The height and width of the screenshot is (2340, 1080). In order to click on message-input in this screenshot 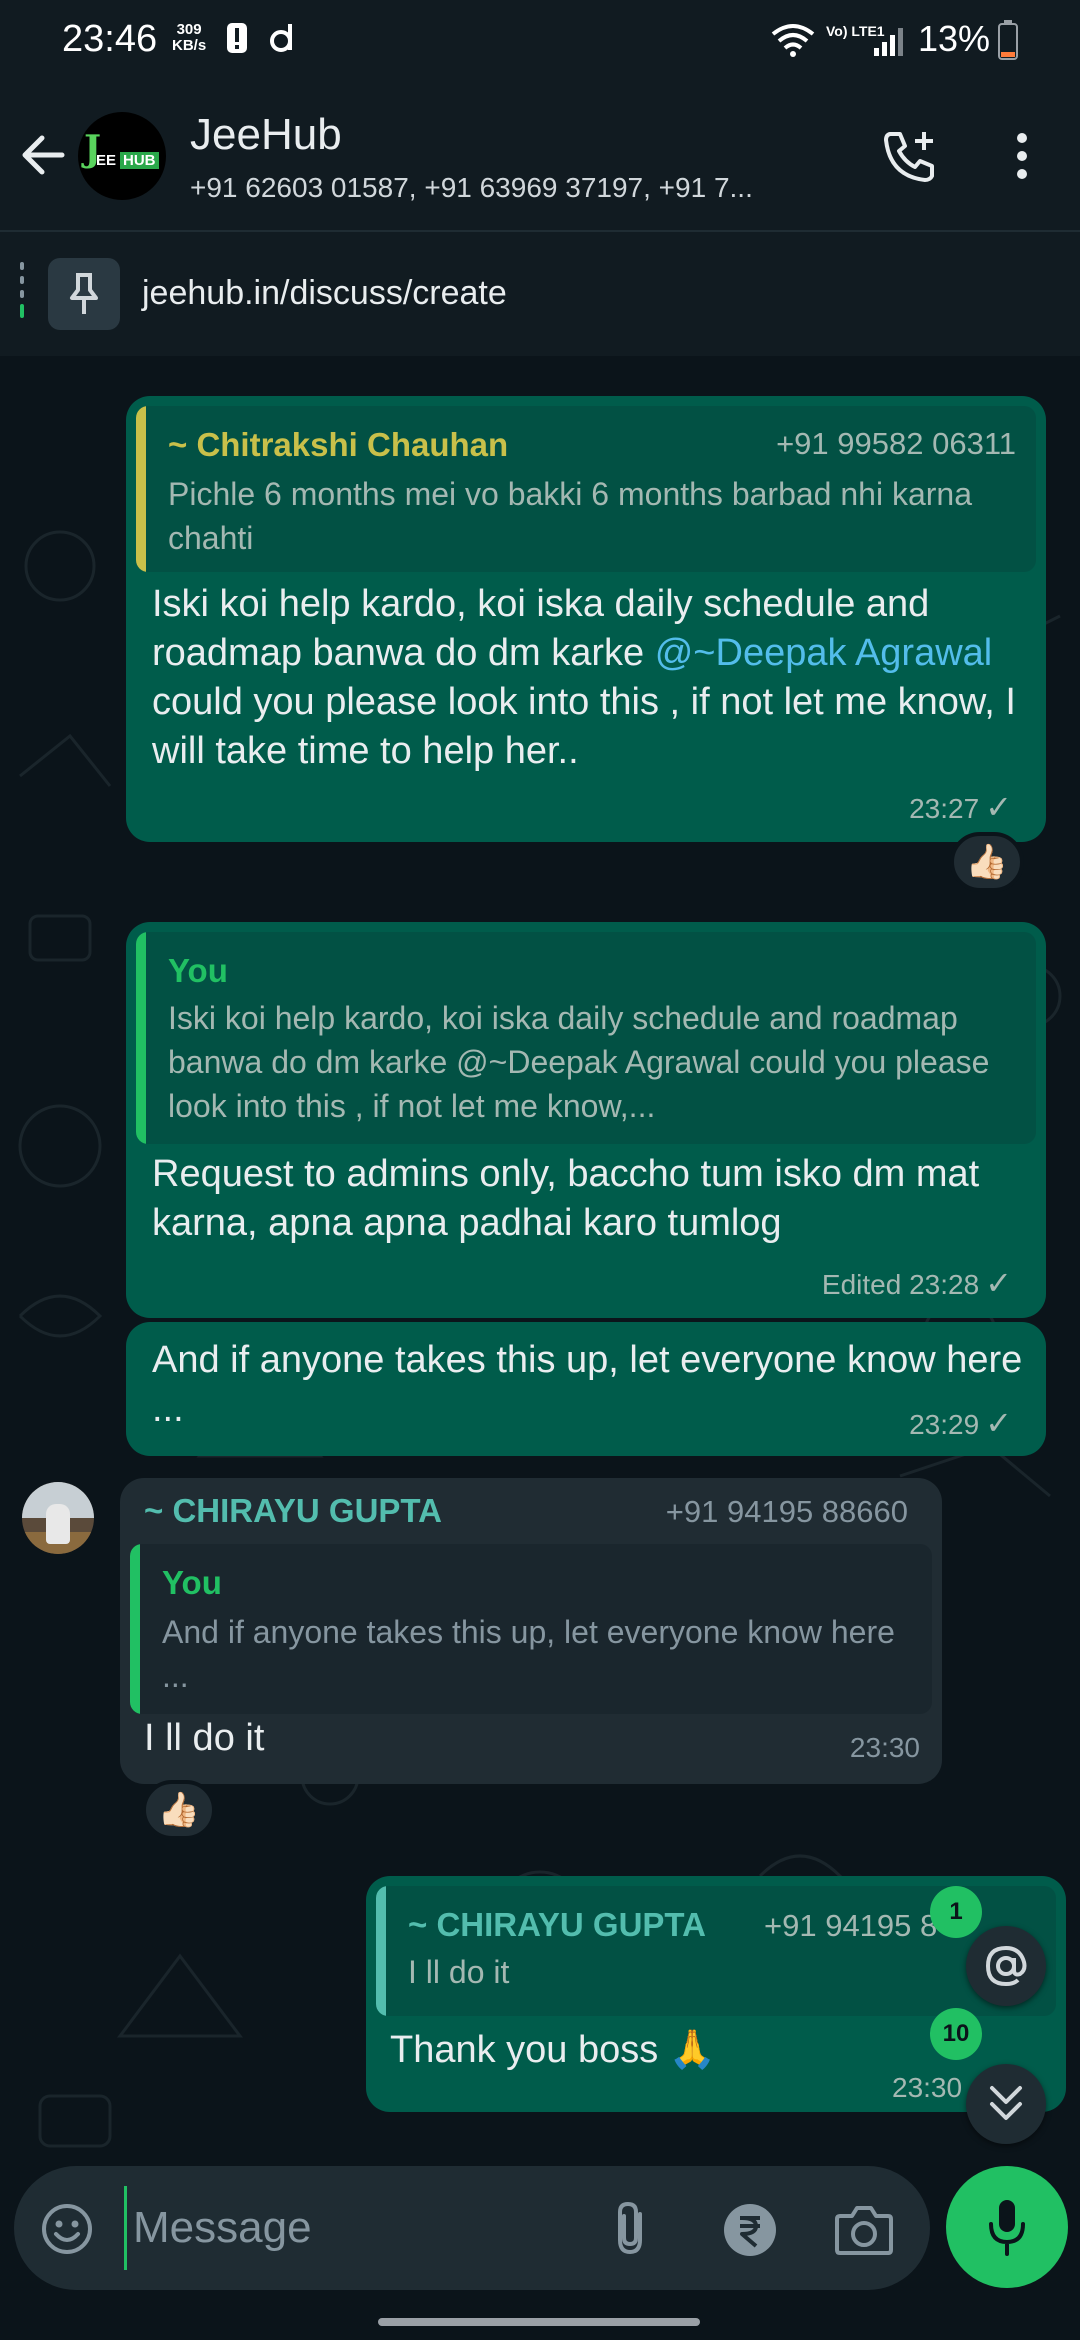, I will do `click(364, 2228)`.